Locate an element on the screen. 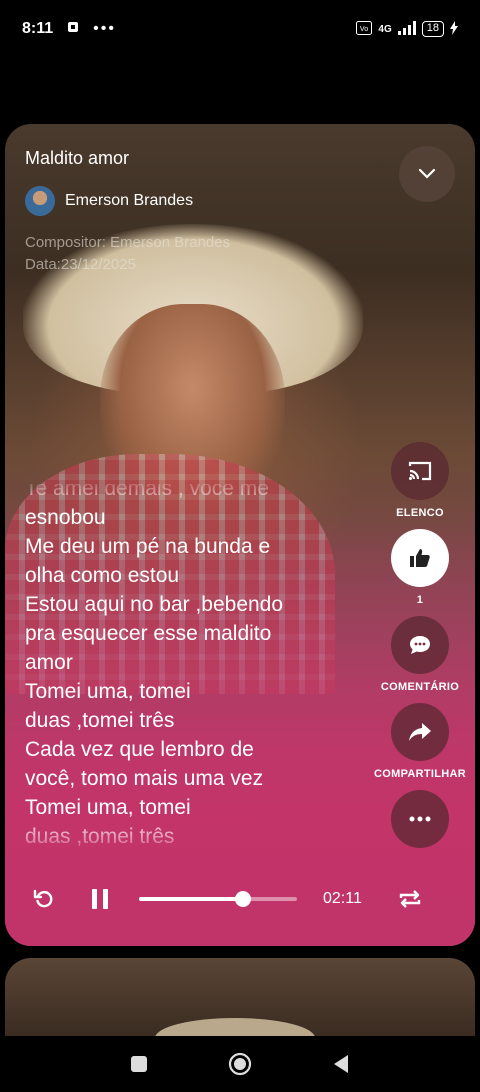  repeat-button is located at coordinates (410, 899).